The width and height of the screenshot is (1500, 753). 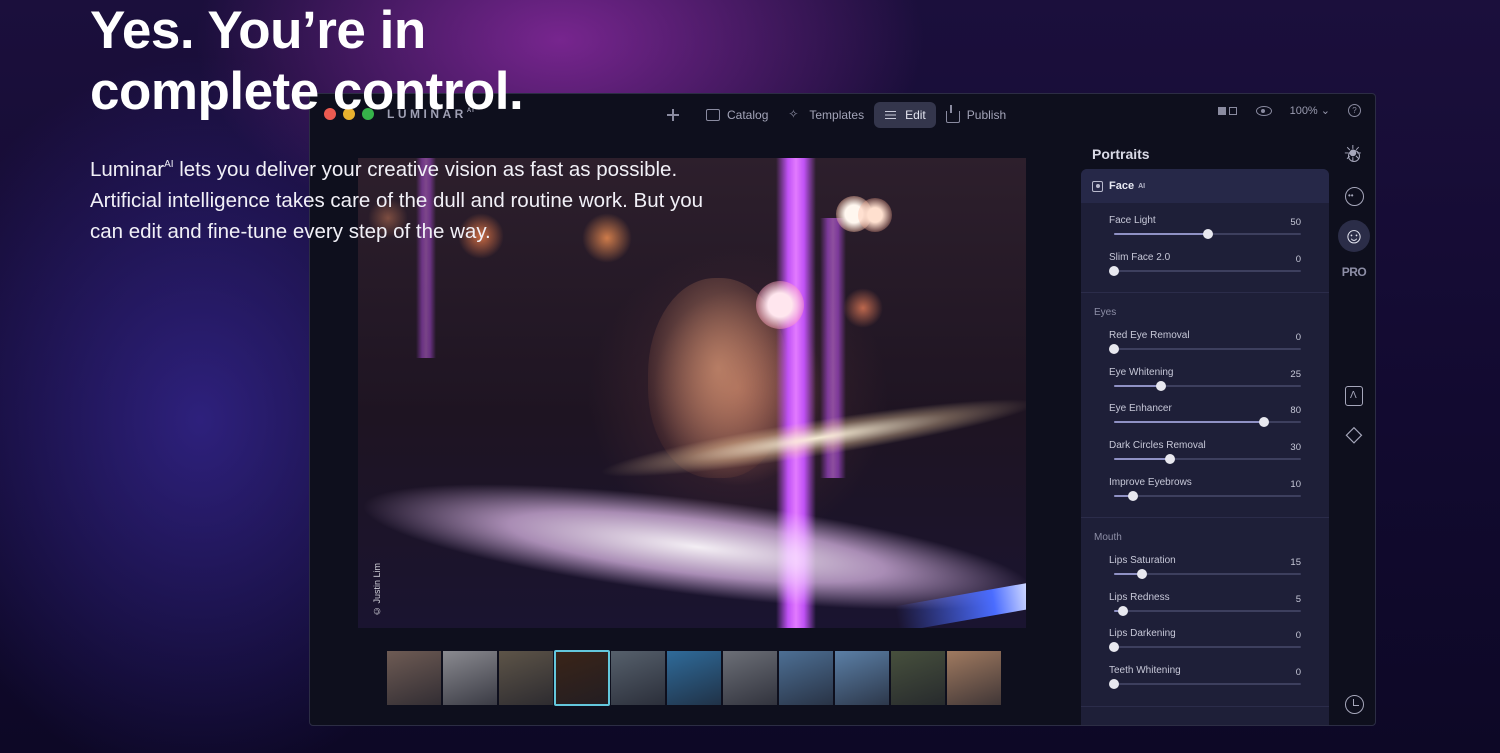 I want to click on nav-publish: Publish, so click(x=976, y=115).